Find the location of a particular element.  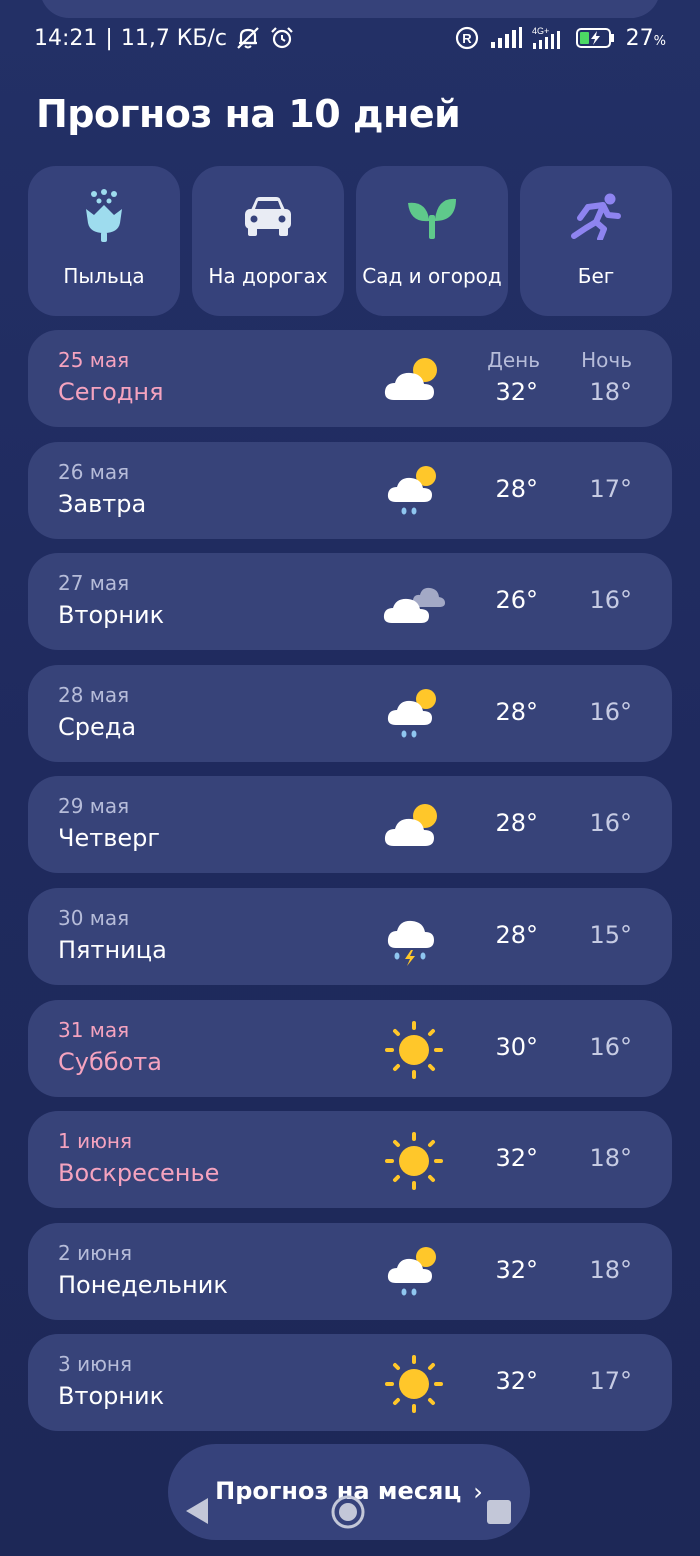

column-night-label: Ночь is located at coordinates (606, 360).